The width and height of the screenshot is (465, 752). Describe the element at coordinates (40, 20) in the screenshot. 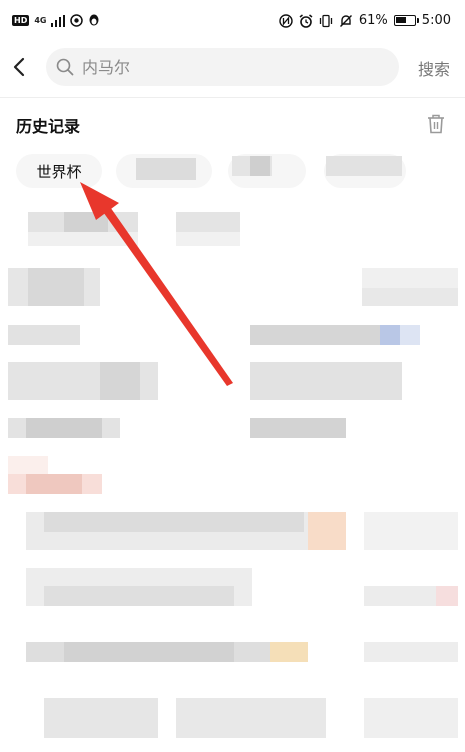

I see `network-type-icon: 4G` at that location.